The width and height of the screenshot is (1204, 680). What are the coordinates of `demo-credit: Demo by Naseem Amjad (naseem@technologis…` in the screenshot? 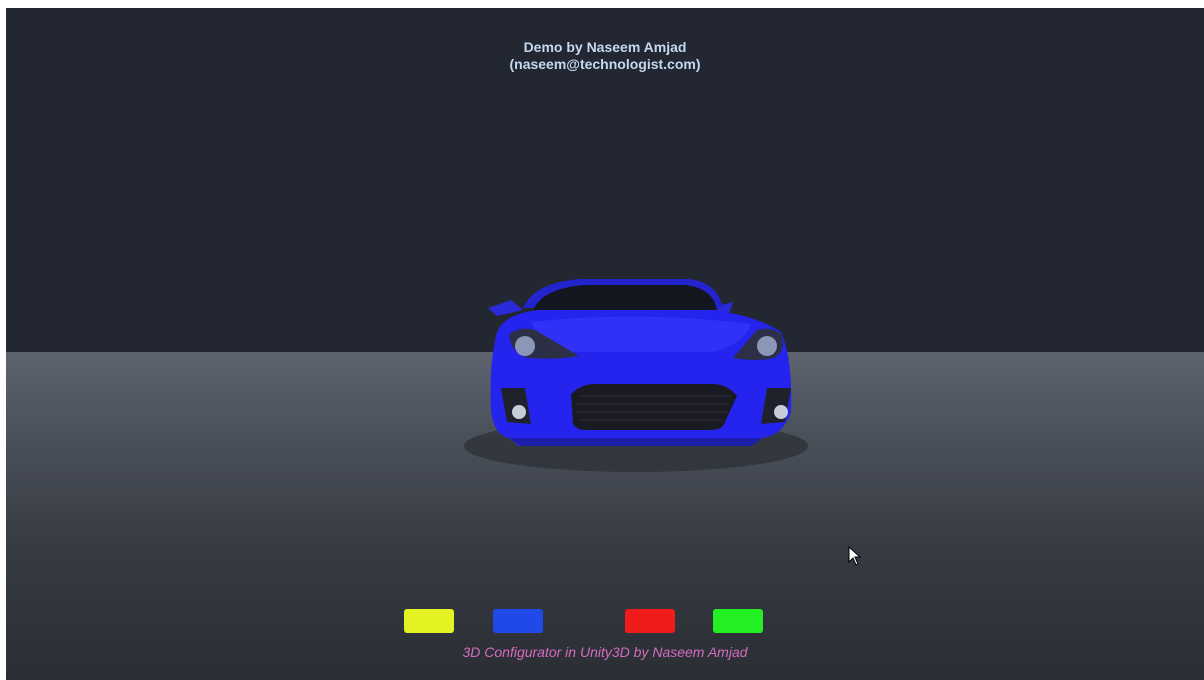 It's located at (605, 56).